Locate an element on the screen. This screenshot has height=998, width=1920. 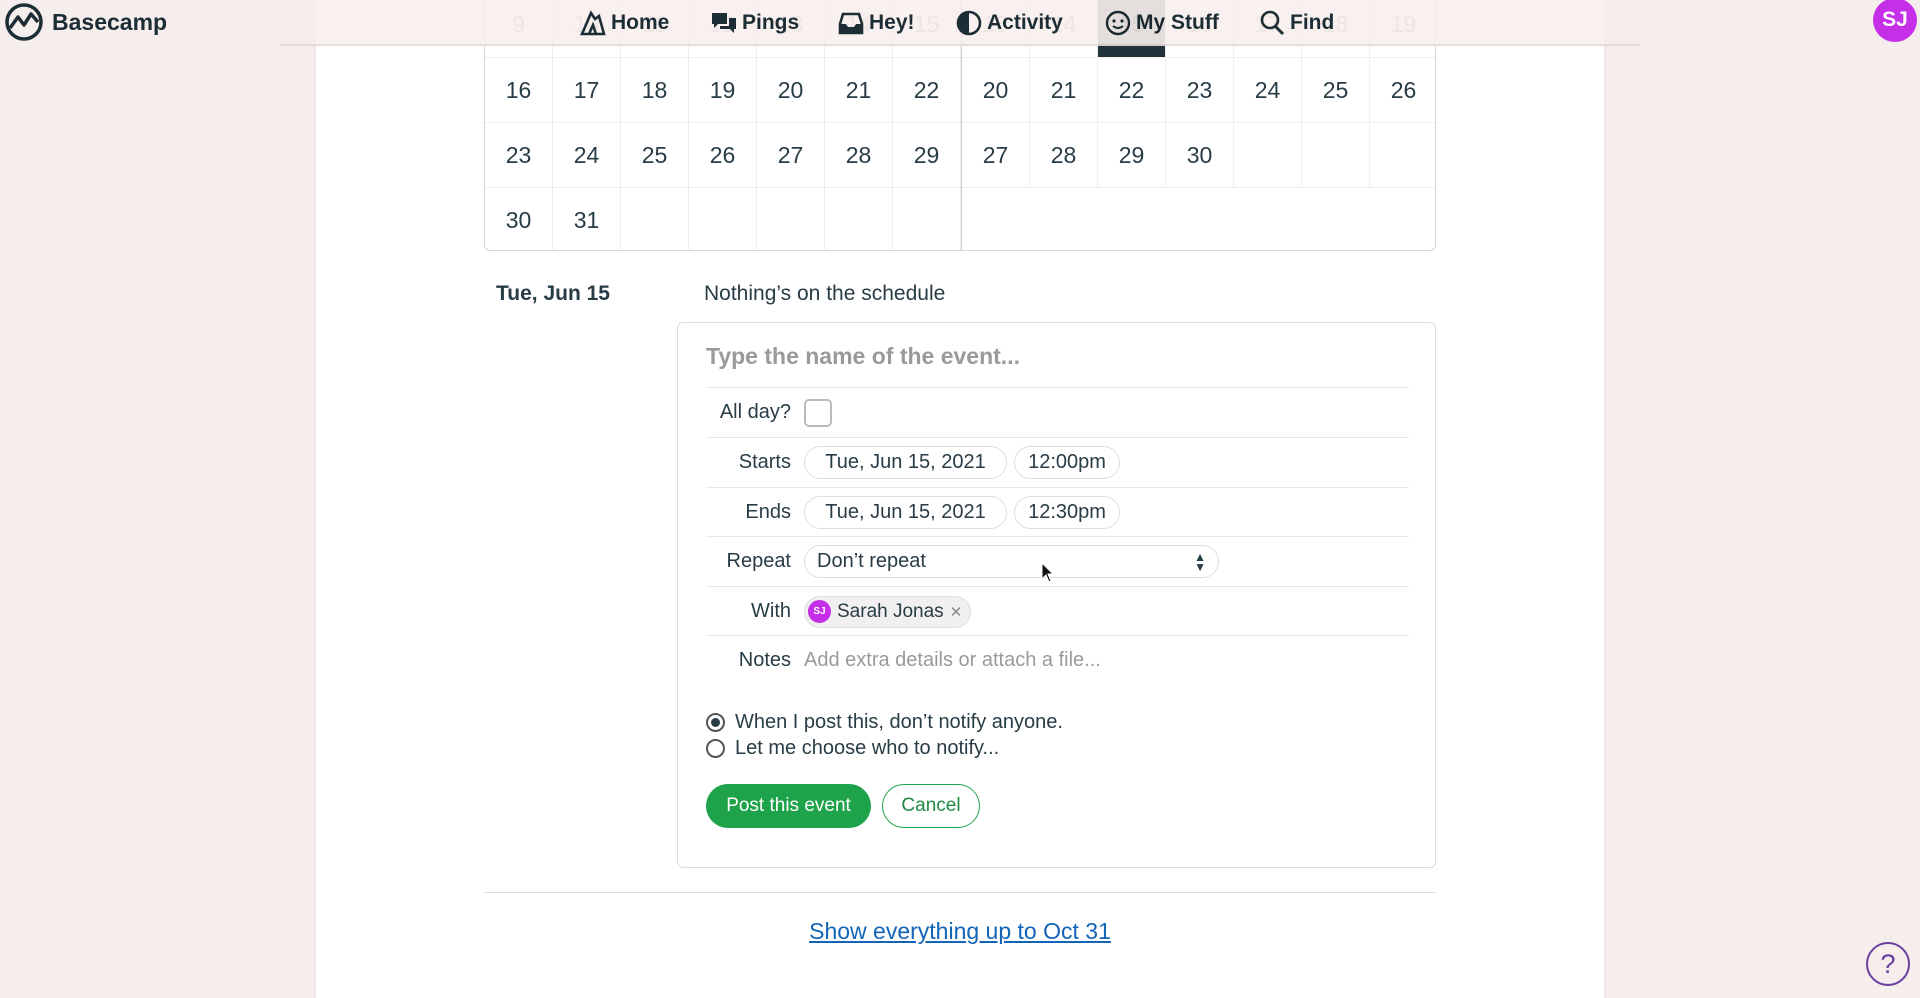
allday-label: All day? is located at coordinates (755, 412).